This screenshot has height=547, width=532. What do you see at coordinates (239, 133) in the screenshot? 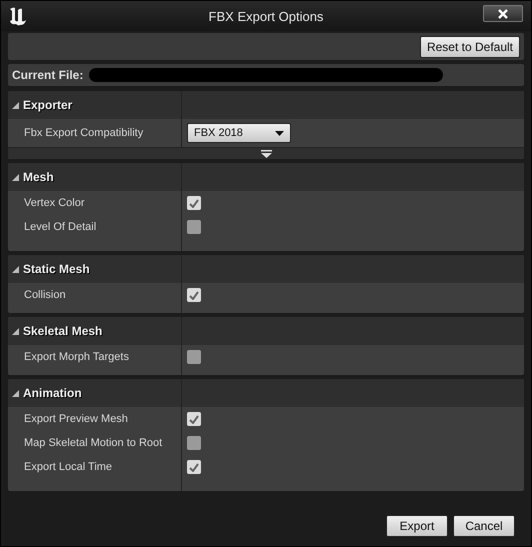
I see `compatibility-dropdown: FBX 2018` at bounding box center [239, 133].